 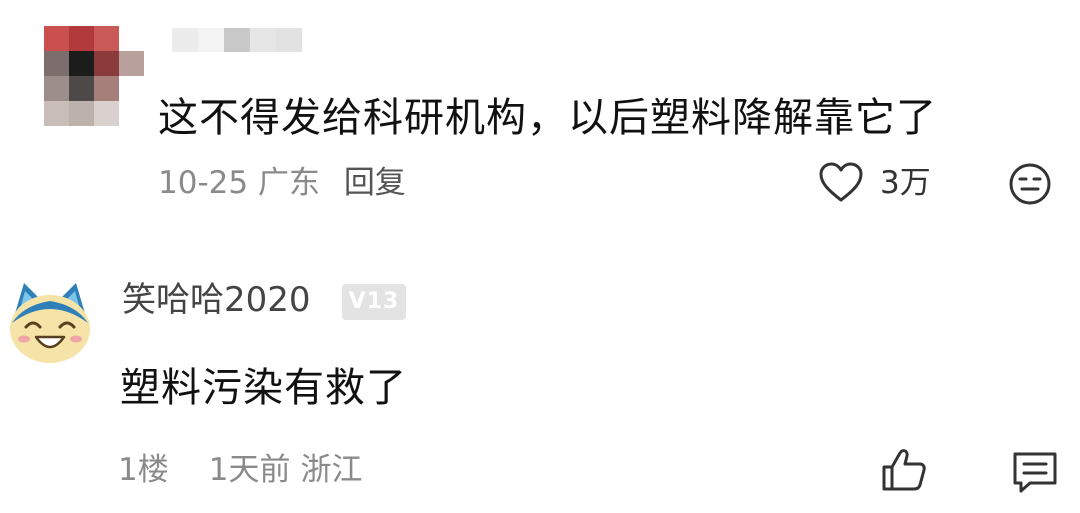 What do you see at coordinates (1035, 472) in the screenshot?
I see `comment-bubble-icon` at bounding box center [1035, 472].